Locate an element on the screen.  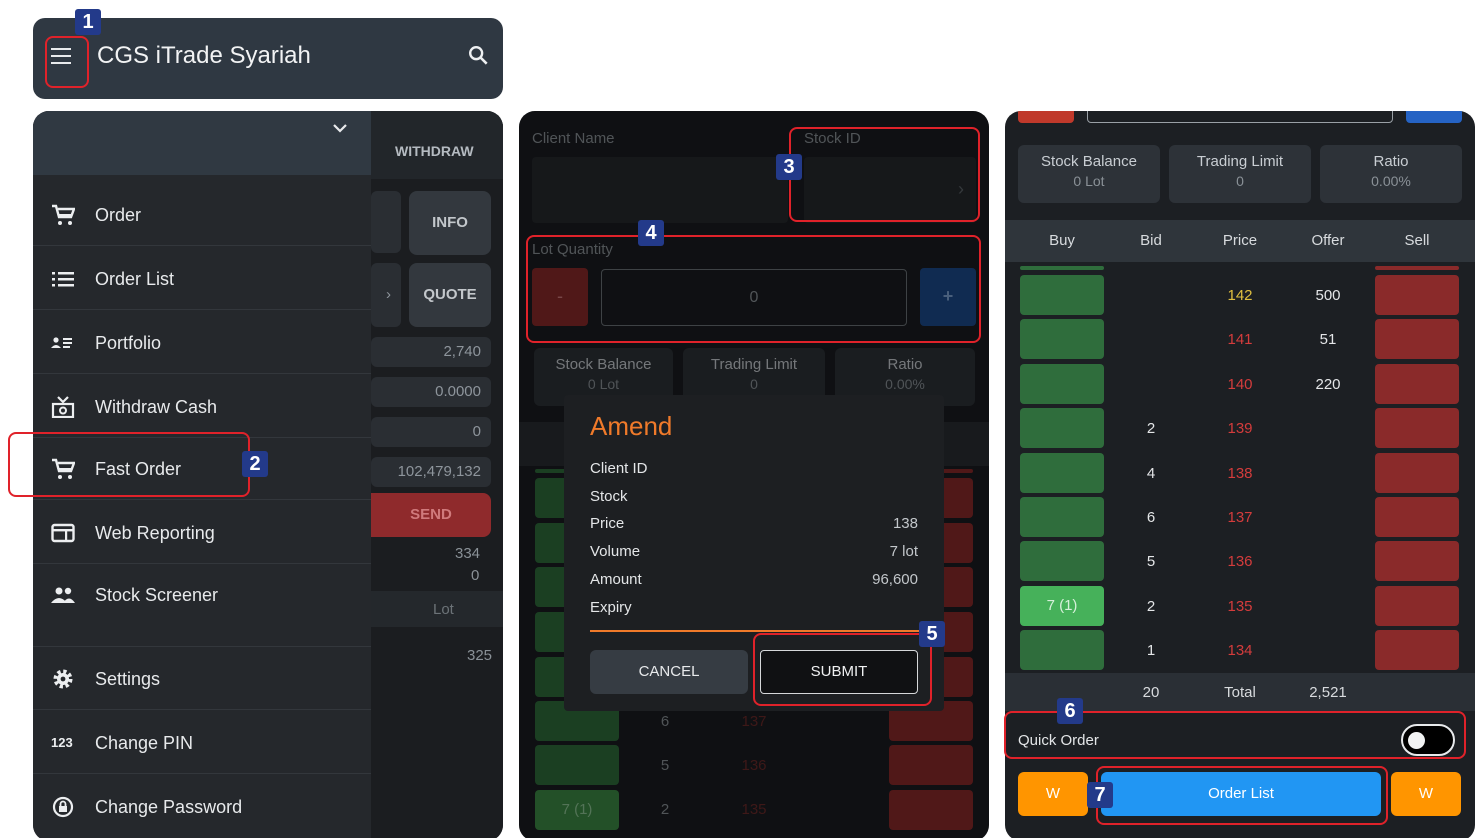
app-bar: CGS iTrade Syariah is located at coordinates (268, 58).